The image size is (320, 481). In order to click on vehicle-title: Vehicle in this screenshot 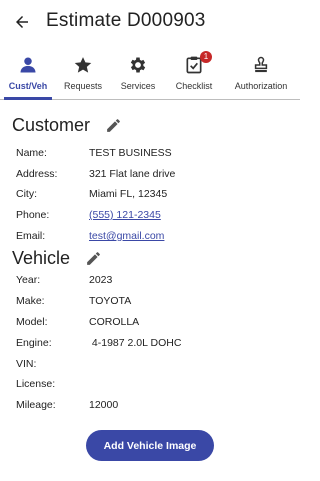, I will do `click(41, 258)`.